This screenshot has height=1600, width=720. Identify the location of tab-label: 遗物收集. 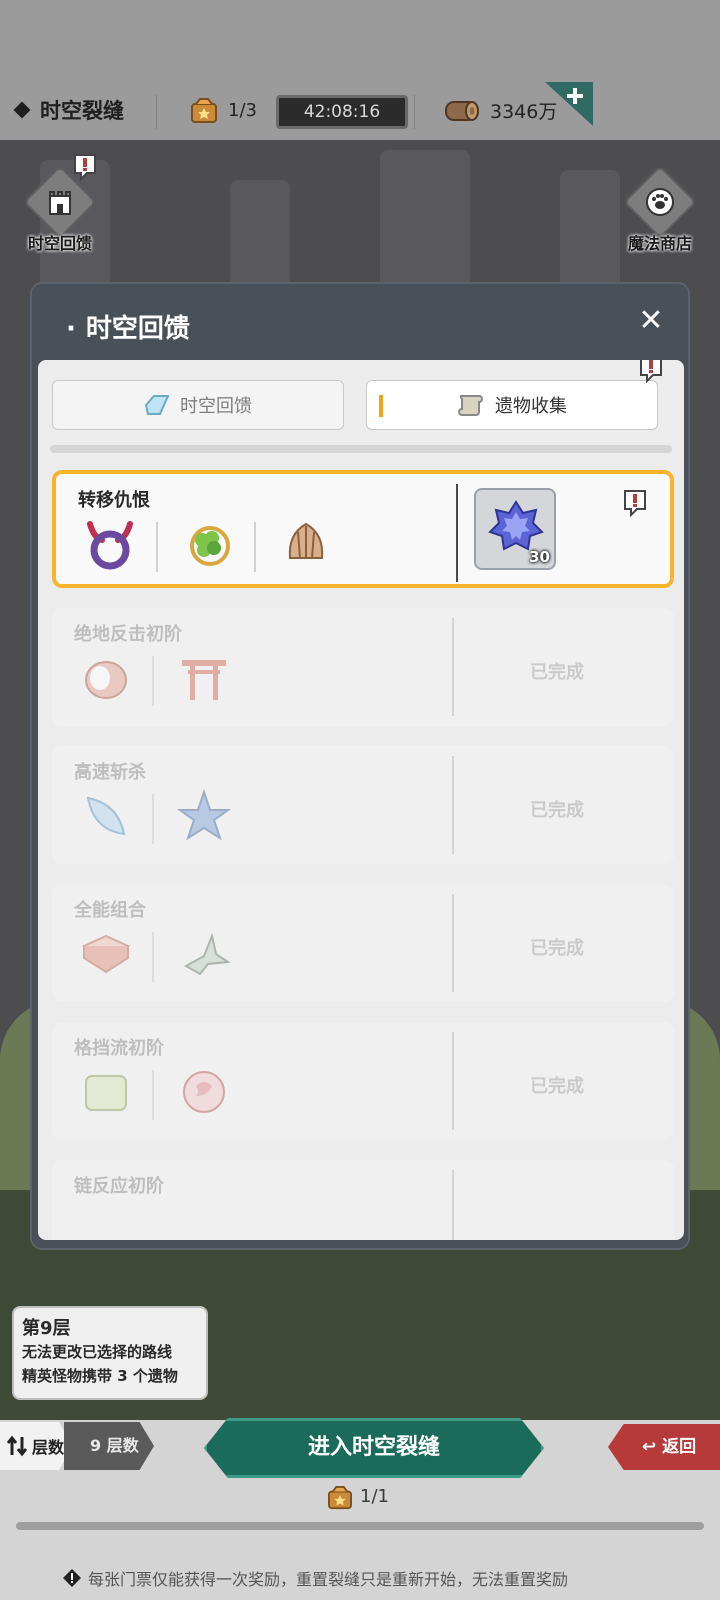
(531, 406).